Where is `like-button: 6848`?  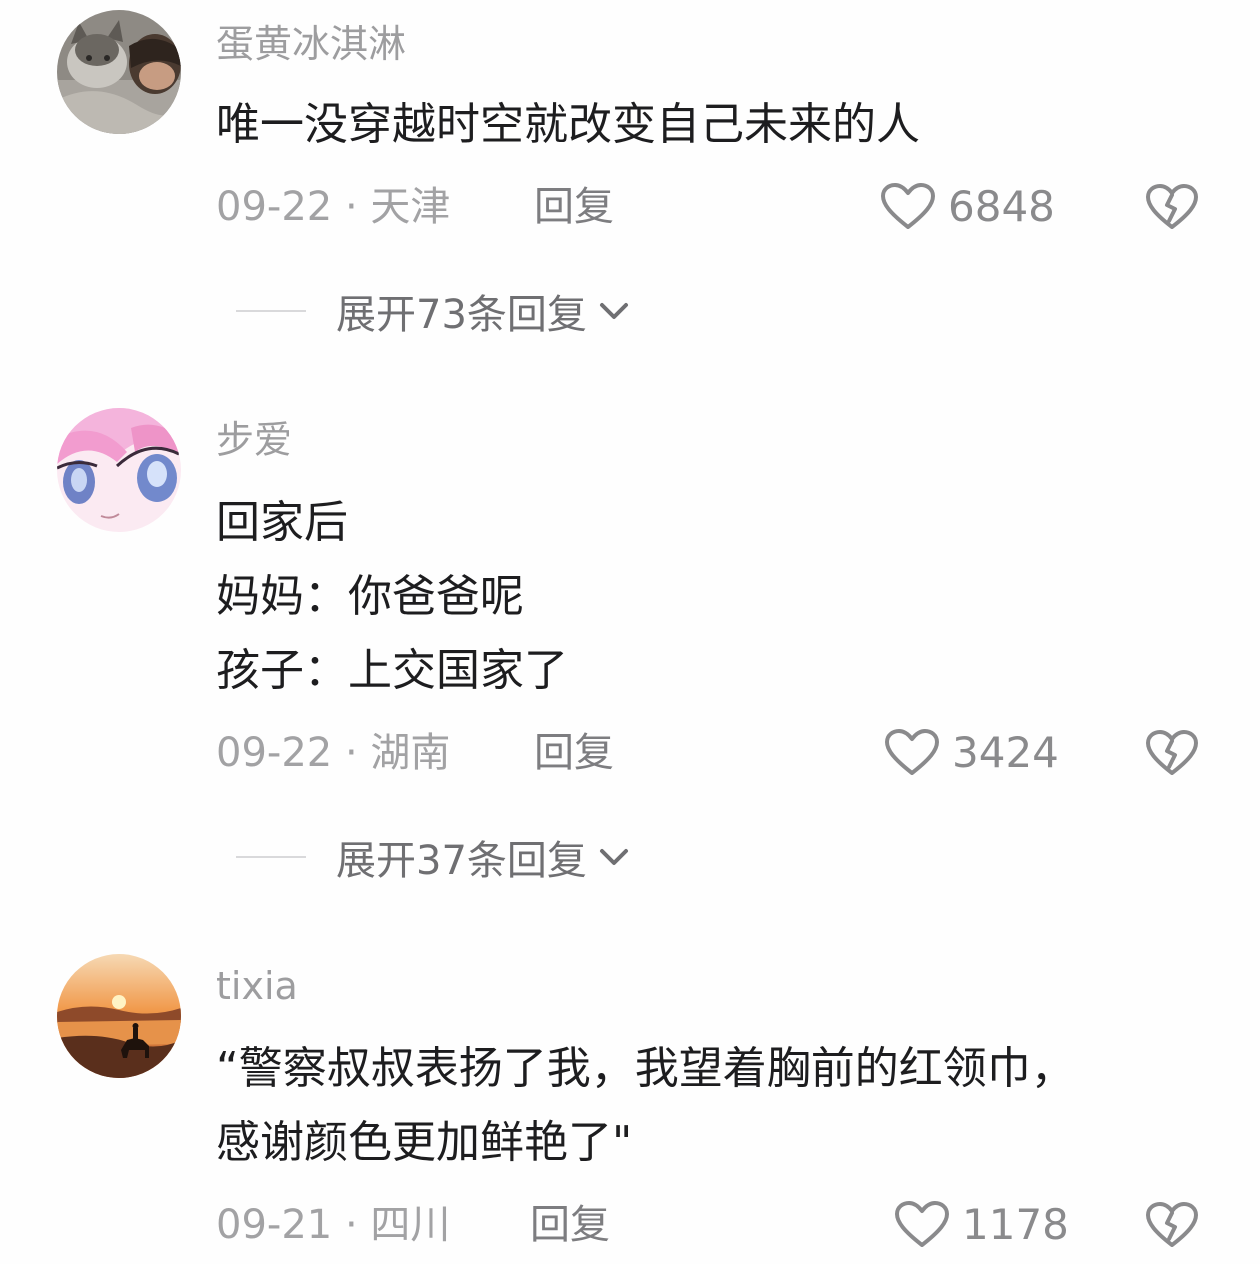
like-button: 6848 is located at coordinates (967, 207).